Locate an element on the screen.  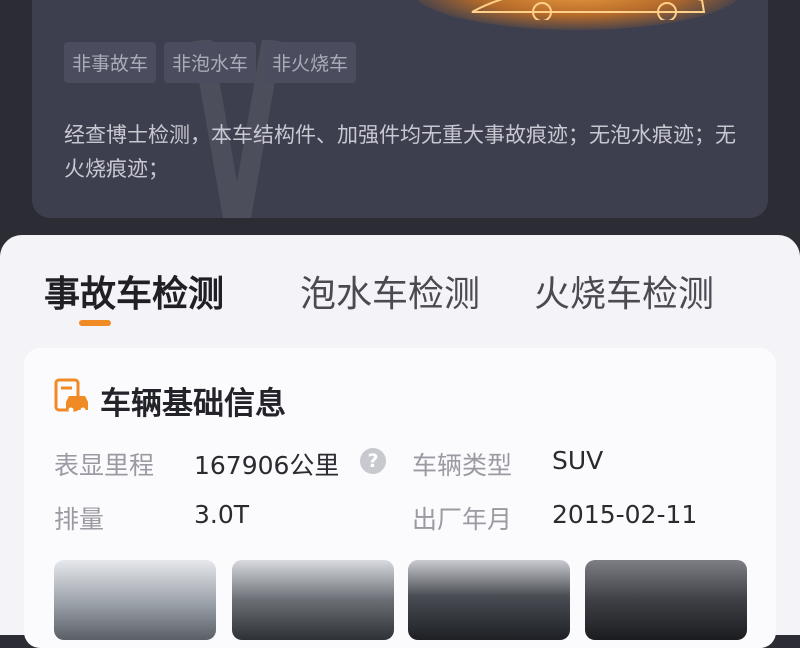
status-tags: 非事故车 非泡水车 非火烧车 is located at coordinates (210, 62).